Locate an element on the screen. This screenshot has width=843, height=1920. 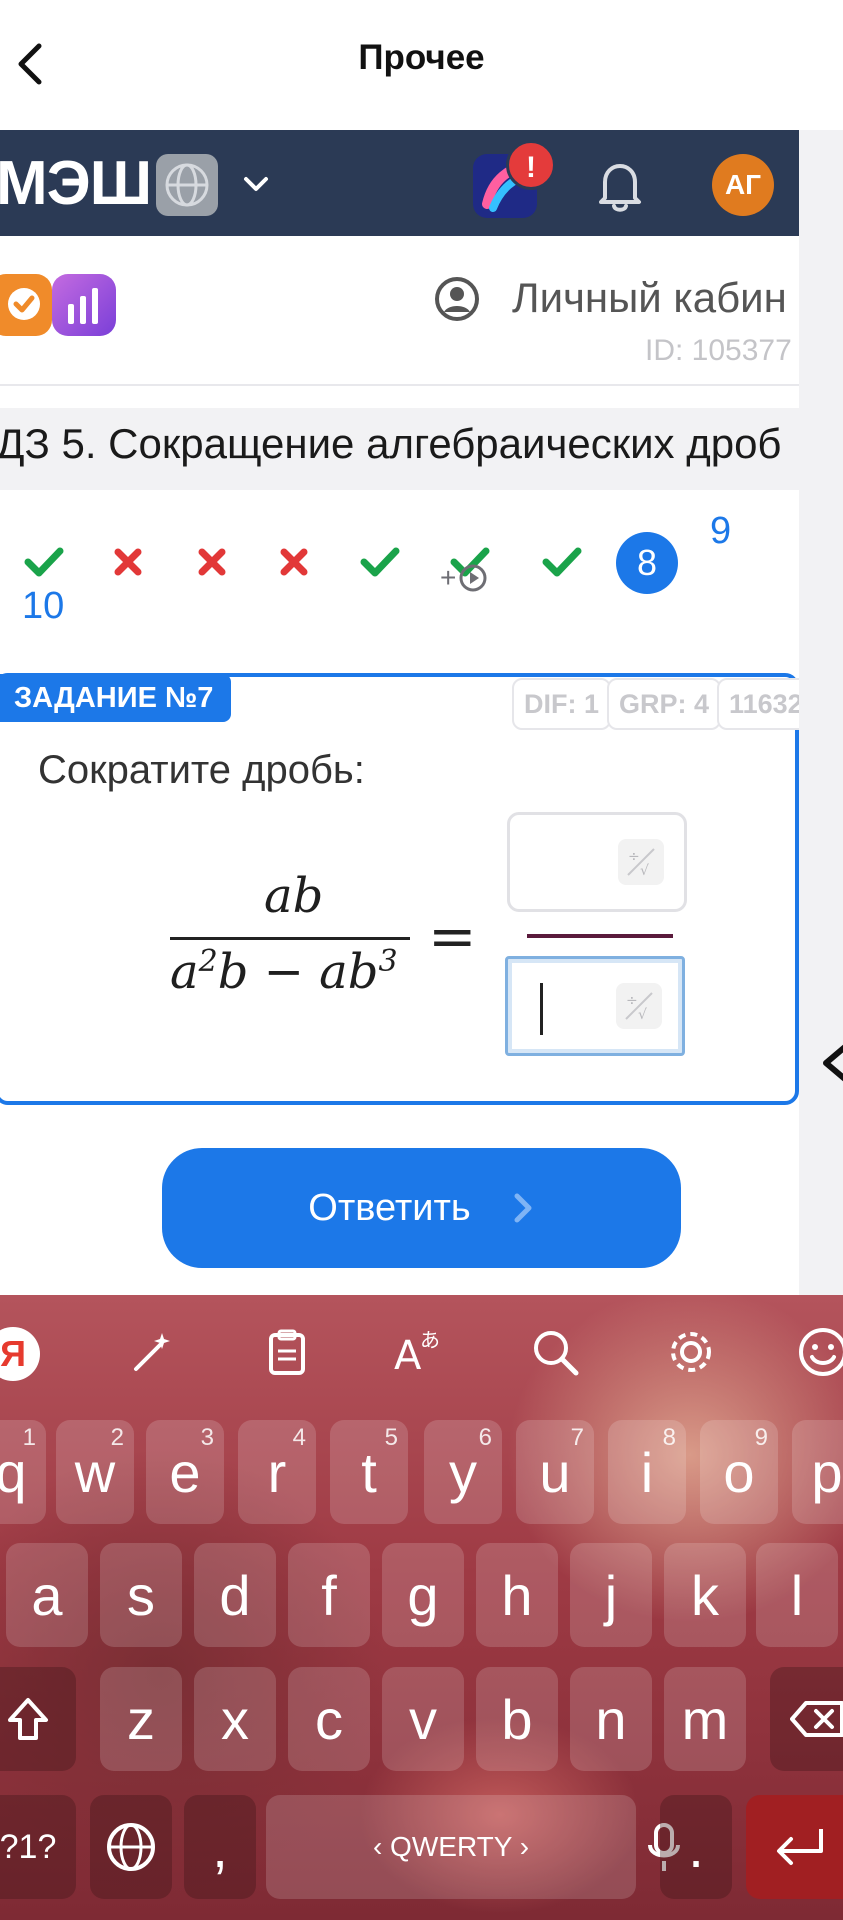
spacebar: ‹ QWERTY › is located at coordinates (473, 1847).